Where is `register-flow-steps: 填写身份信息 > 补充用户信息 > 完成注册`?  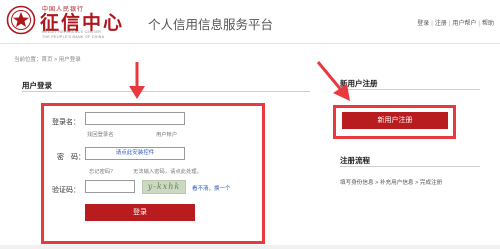 register-flow-steps: 填写身份信息 > 补充用户信息 > 完成注册 is located at coordinates (391, 183).